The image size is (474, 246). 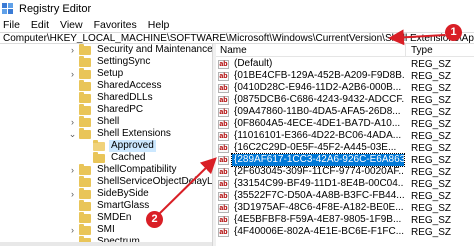 What do you see at coordinates (159, 25) in the screenshot?
I see `menu-help: Help` at bounding box center [159, 25].